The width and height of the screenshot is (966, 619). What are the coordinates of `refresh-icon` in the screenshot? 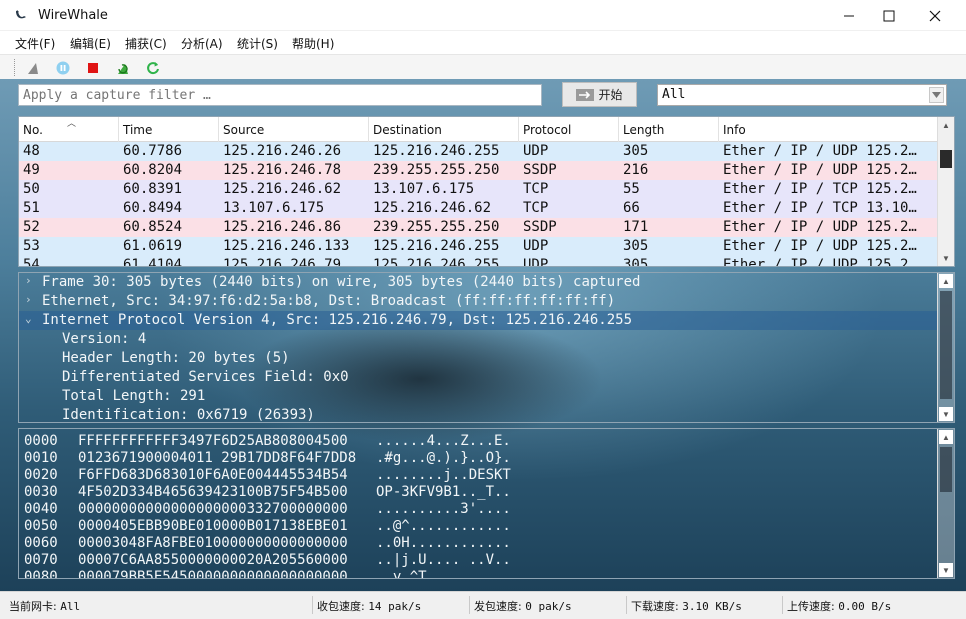 It's located at (153, 67).